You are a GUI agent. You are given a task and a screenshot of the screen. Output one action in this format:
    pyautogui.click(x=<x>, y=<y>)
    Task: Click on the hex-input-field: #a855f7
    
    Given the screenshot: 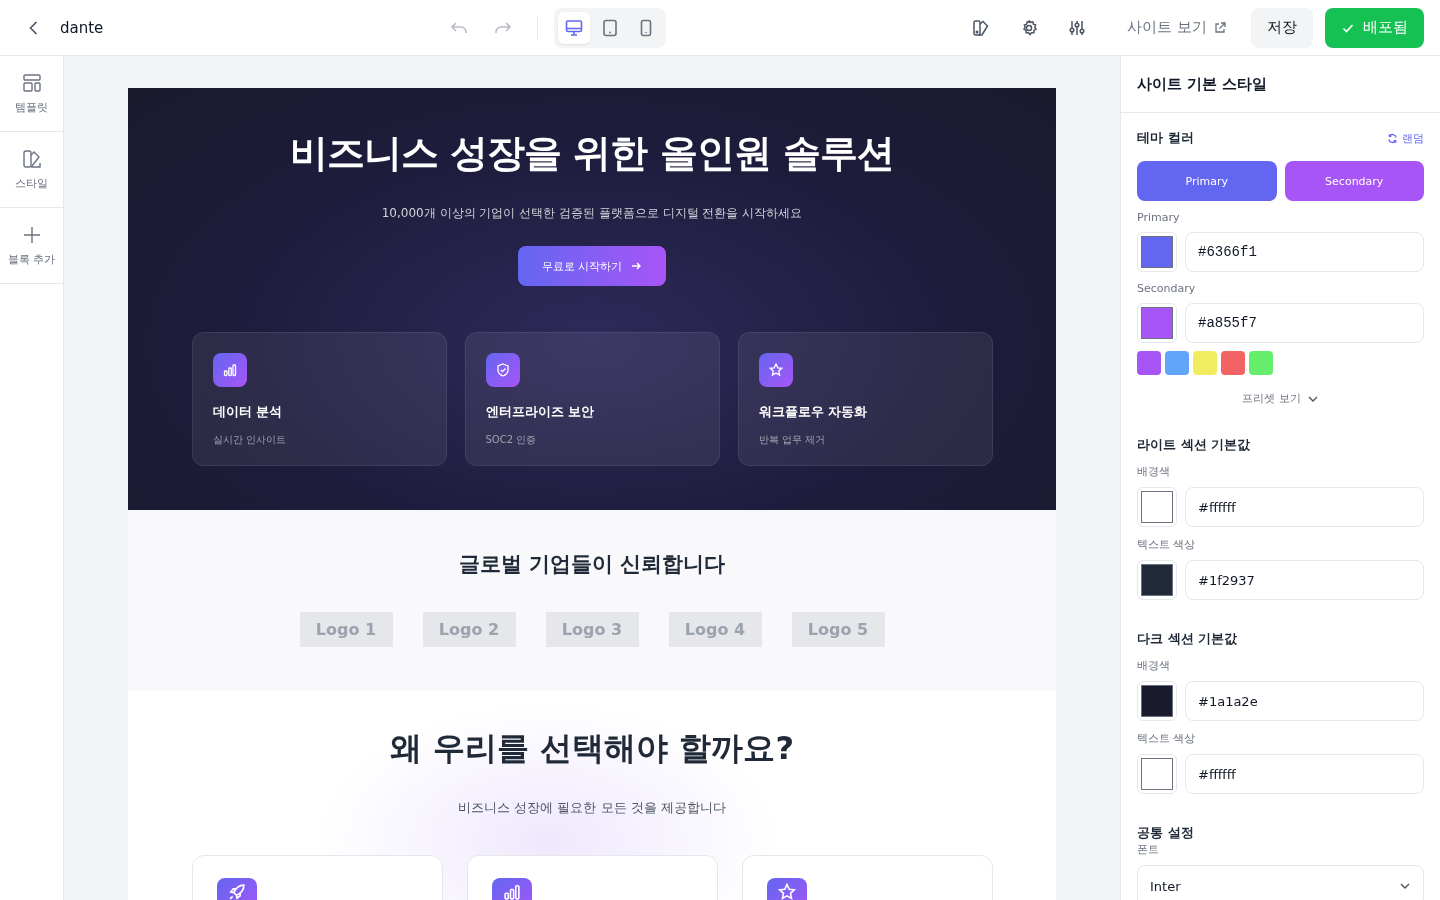 What is the action you would take?
    pyautogui.click(x=1304, y=323)
    